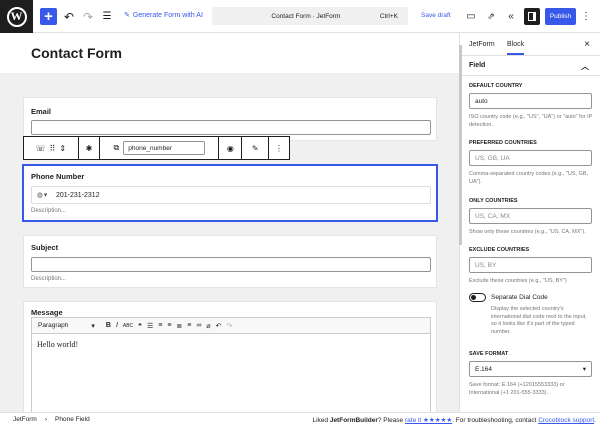 Image resolution: width=600 pixels, height=425 pixels. I want to click on phone-input: ◍ ▾ 201-231-2312, so click(231, 195).